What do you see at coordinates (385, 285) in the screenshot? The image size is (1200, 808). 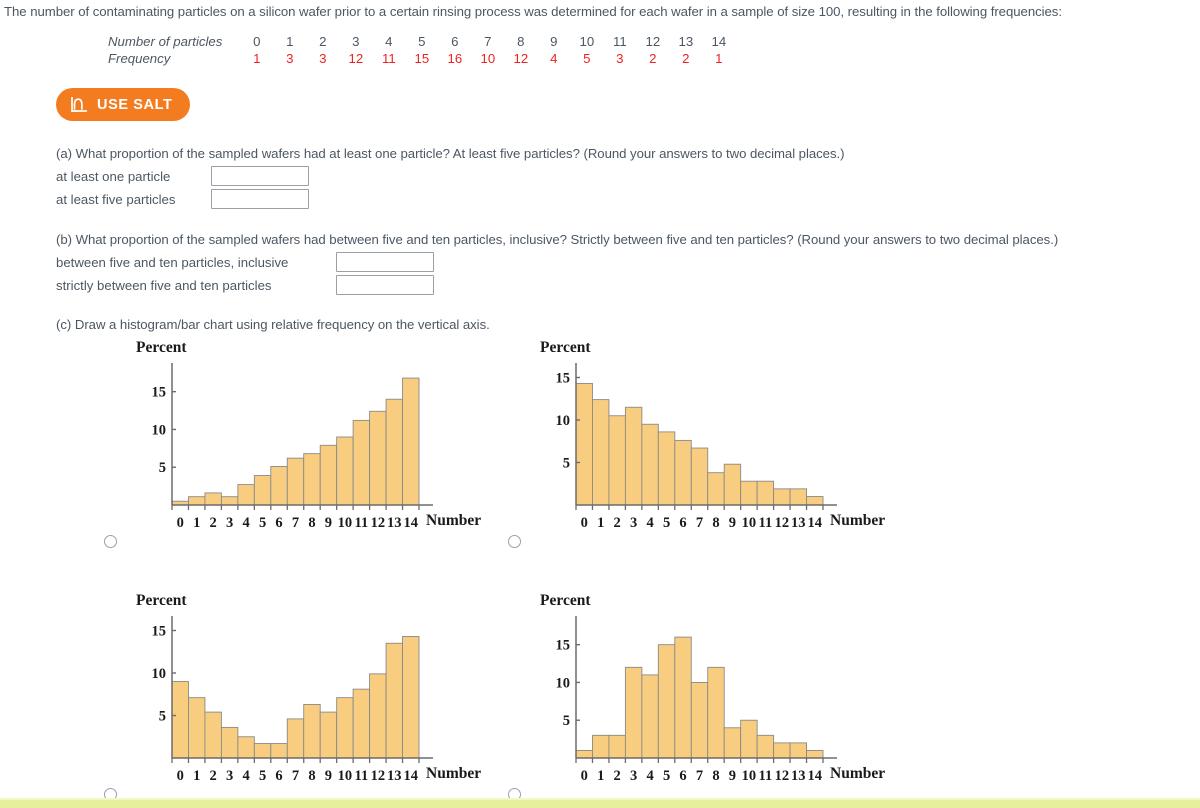 I see `input-strictly-between-five-and-ten` at bounding box center [385, 285].